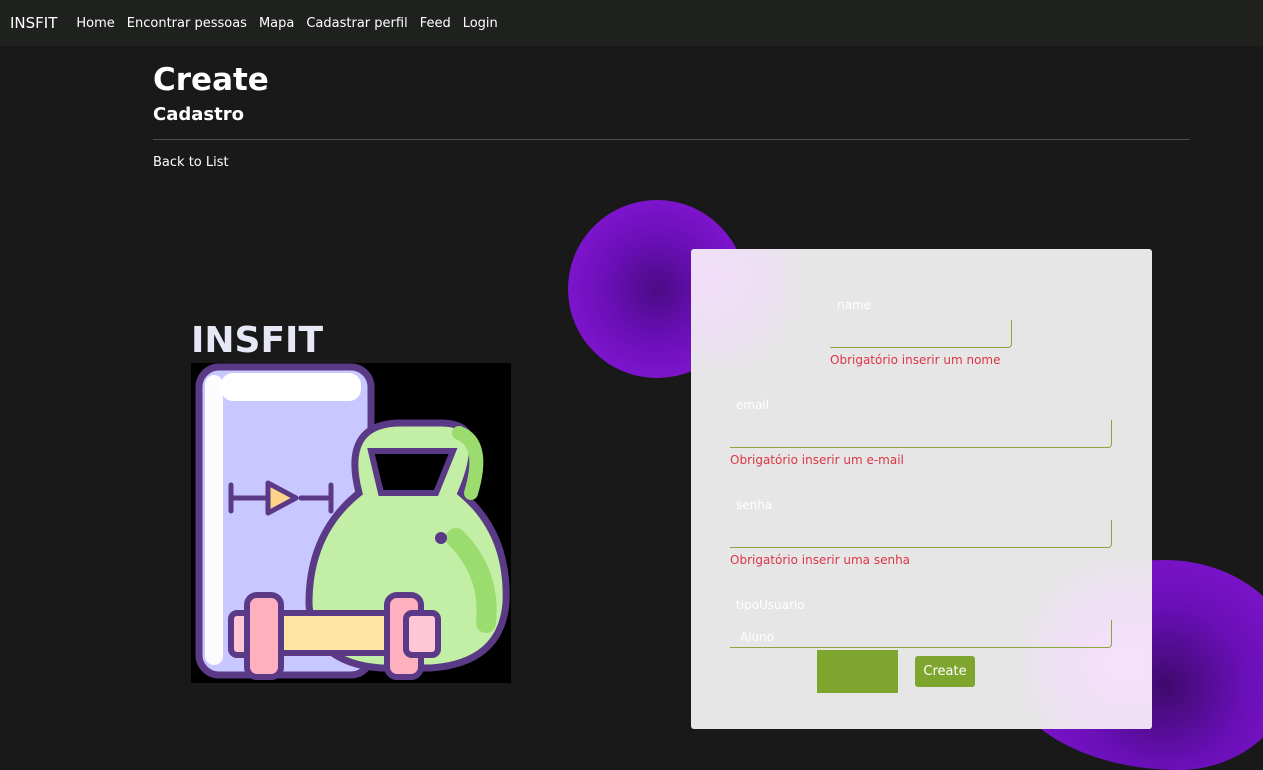  Describe the element at coordinates (187, 23) in the screenshot. I see `nav-link-encontrar-pessoas: Encontrar pessoas` at that location.